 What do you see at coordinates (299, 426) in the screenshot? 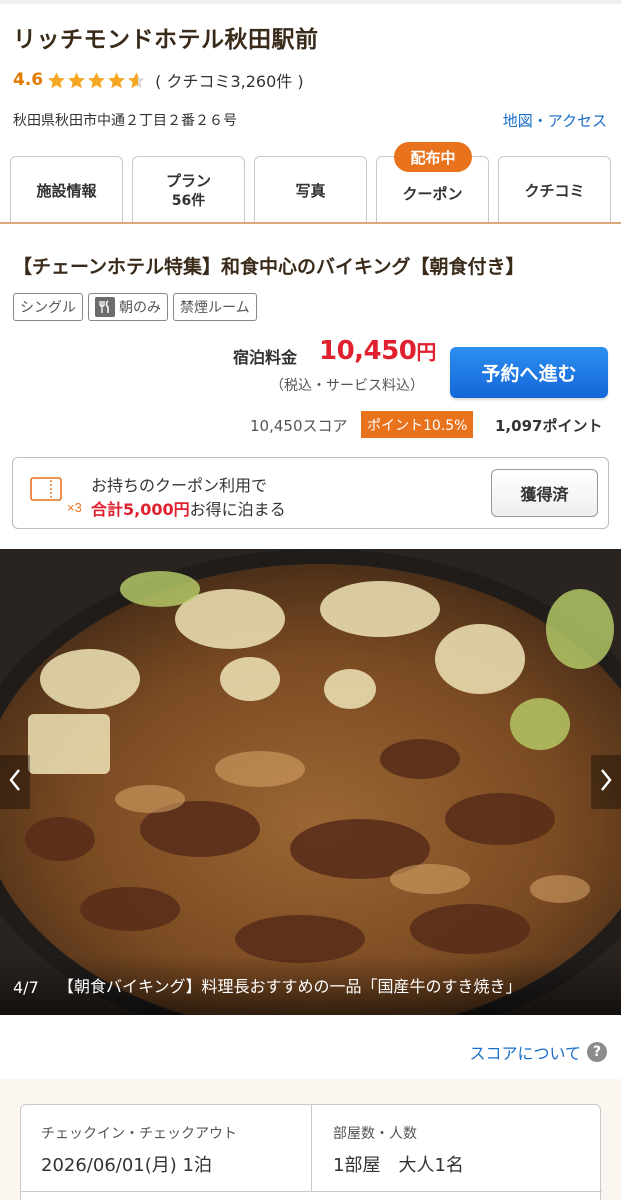
I see `score-text: 10,450スコア` at bounding box center [299, 426].